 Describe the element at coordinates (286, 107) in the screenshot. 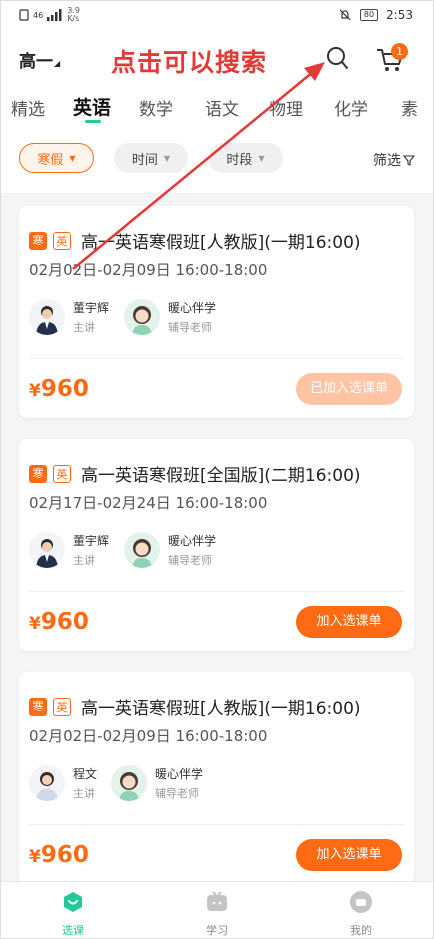

I see `tab-physics: 物理` at that location.